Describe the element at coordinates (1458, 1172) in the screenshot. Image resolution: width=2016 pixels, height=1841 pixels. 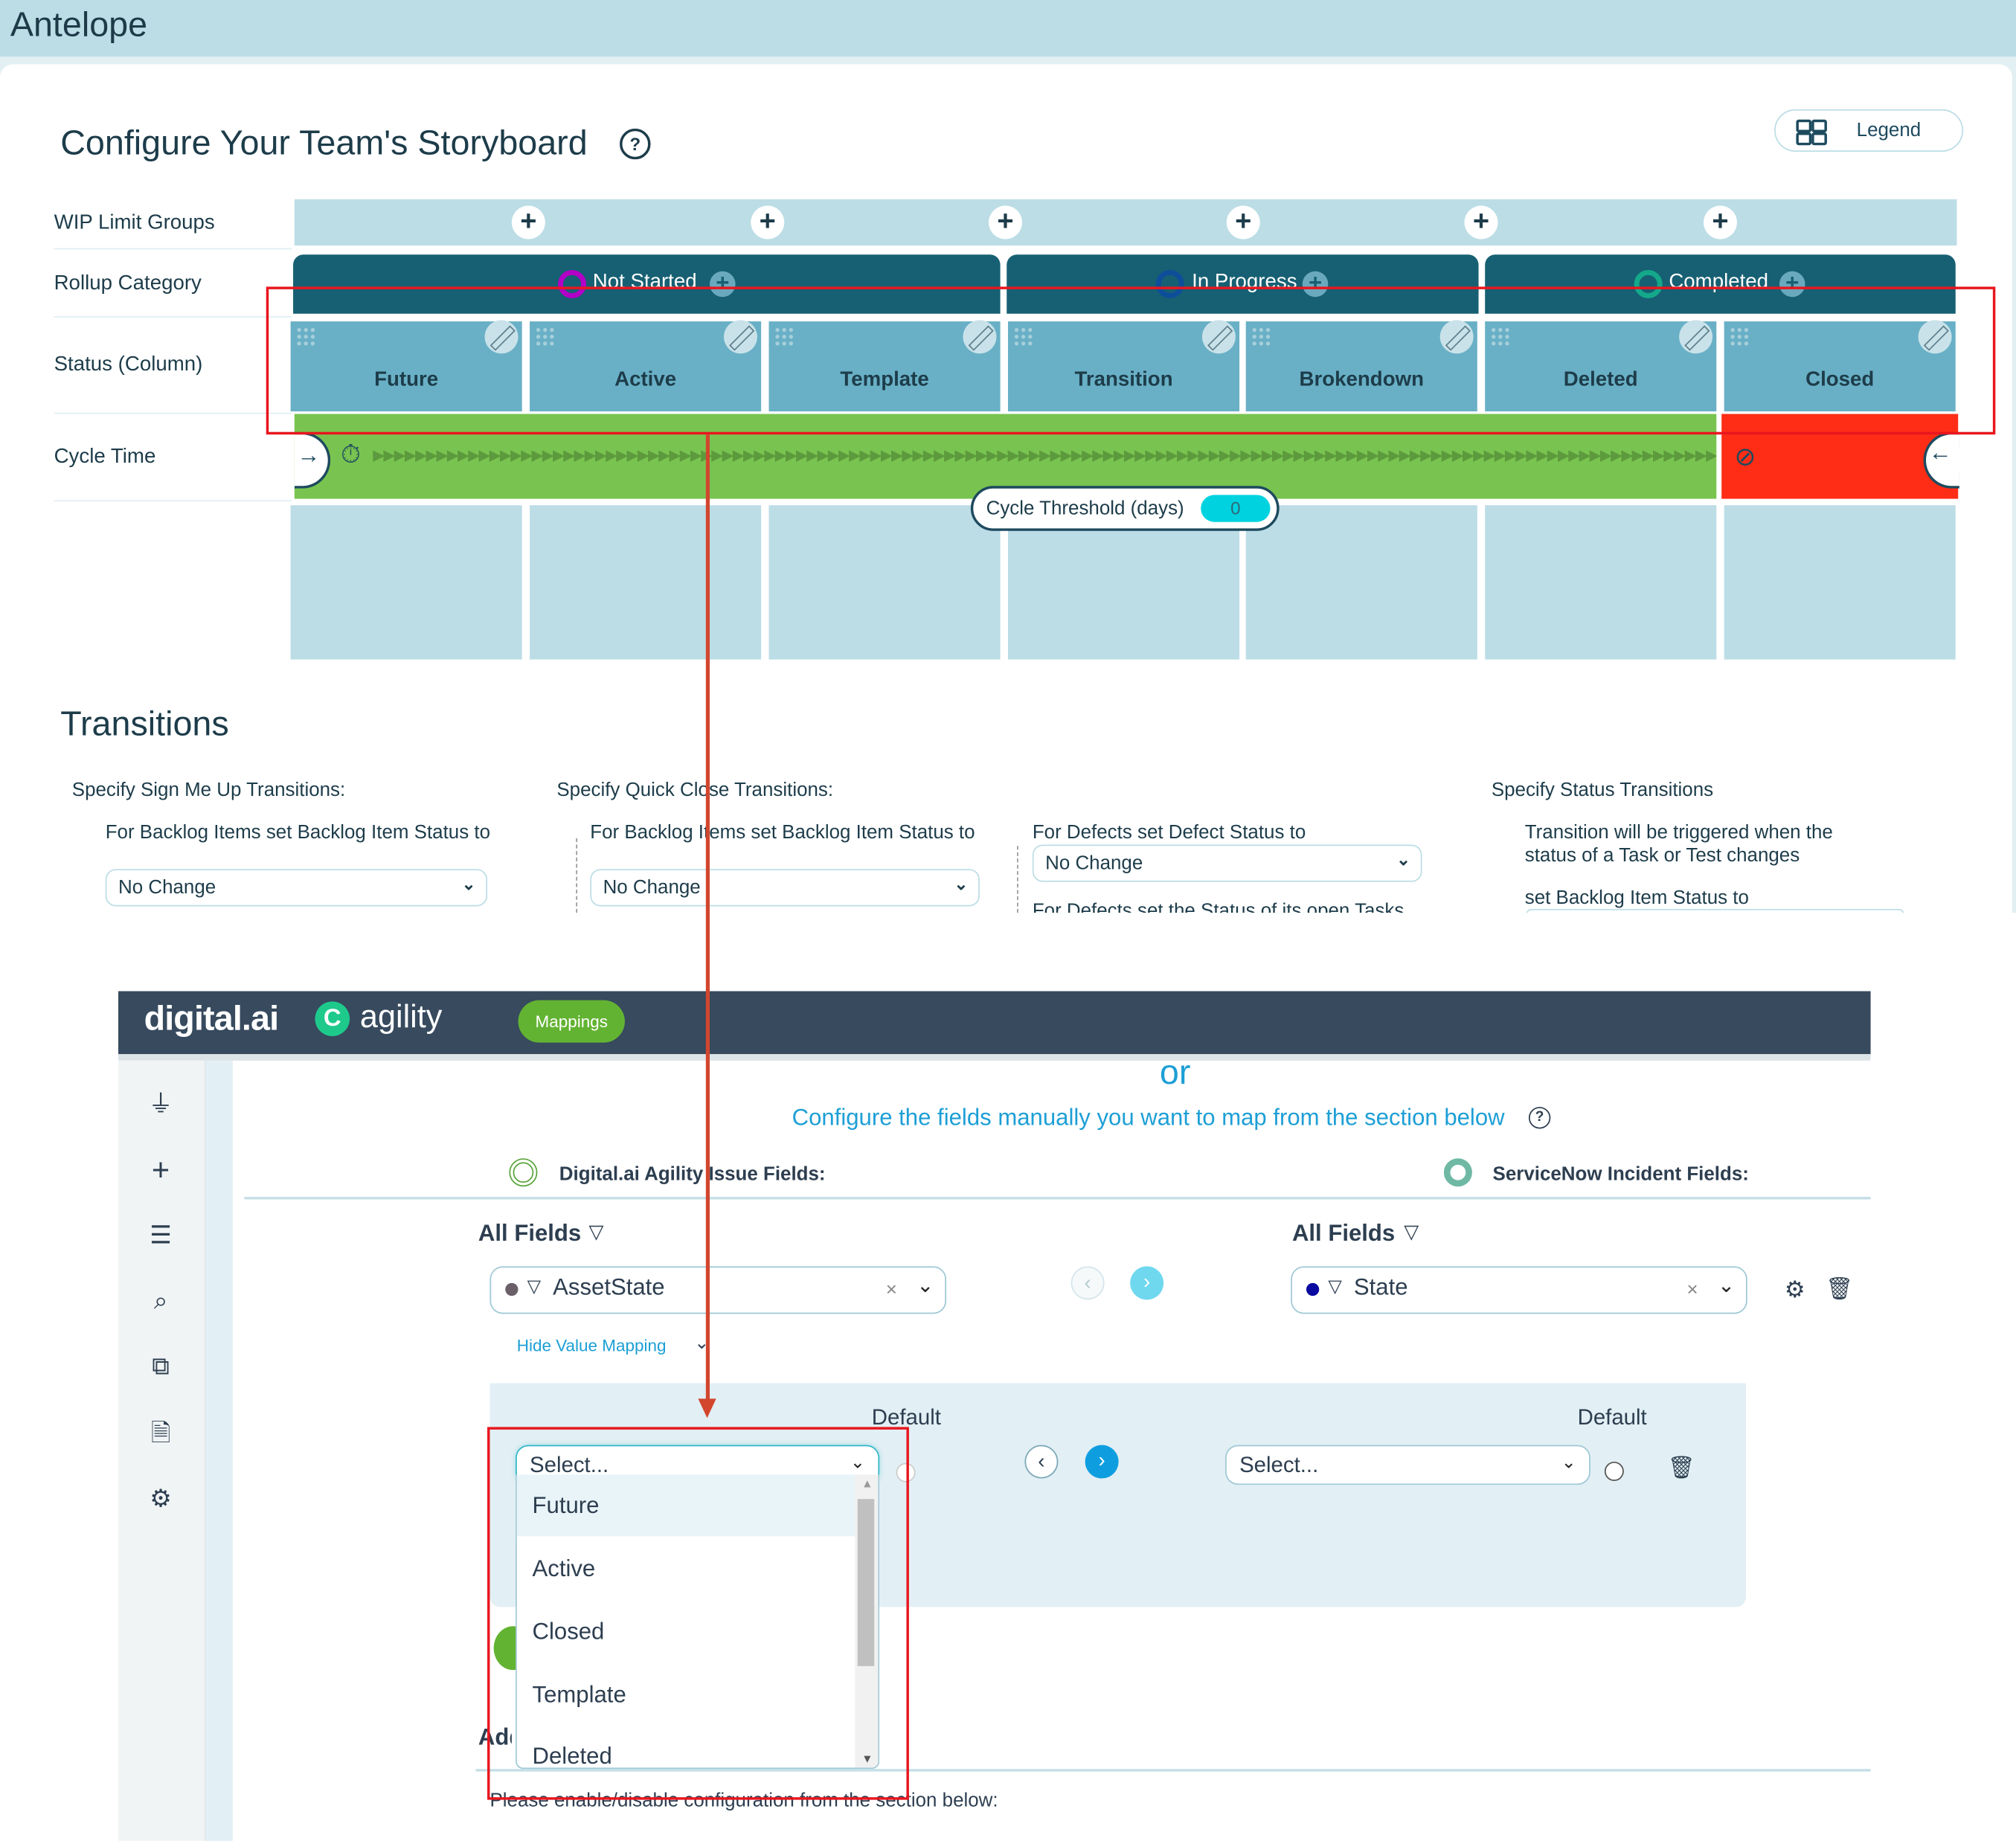
I see `servicenow-source-icon` at that location.